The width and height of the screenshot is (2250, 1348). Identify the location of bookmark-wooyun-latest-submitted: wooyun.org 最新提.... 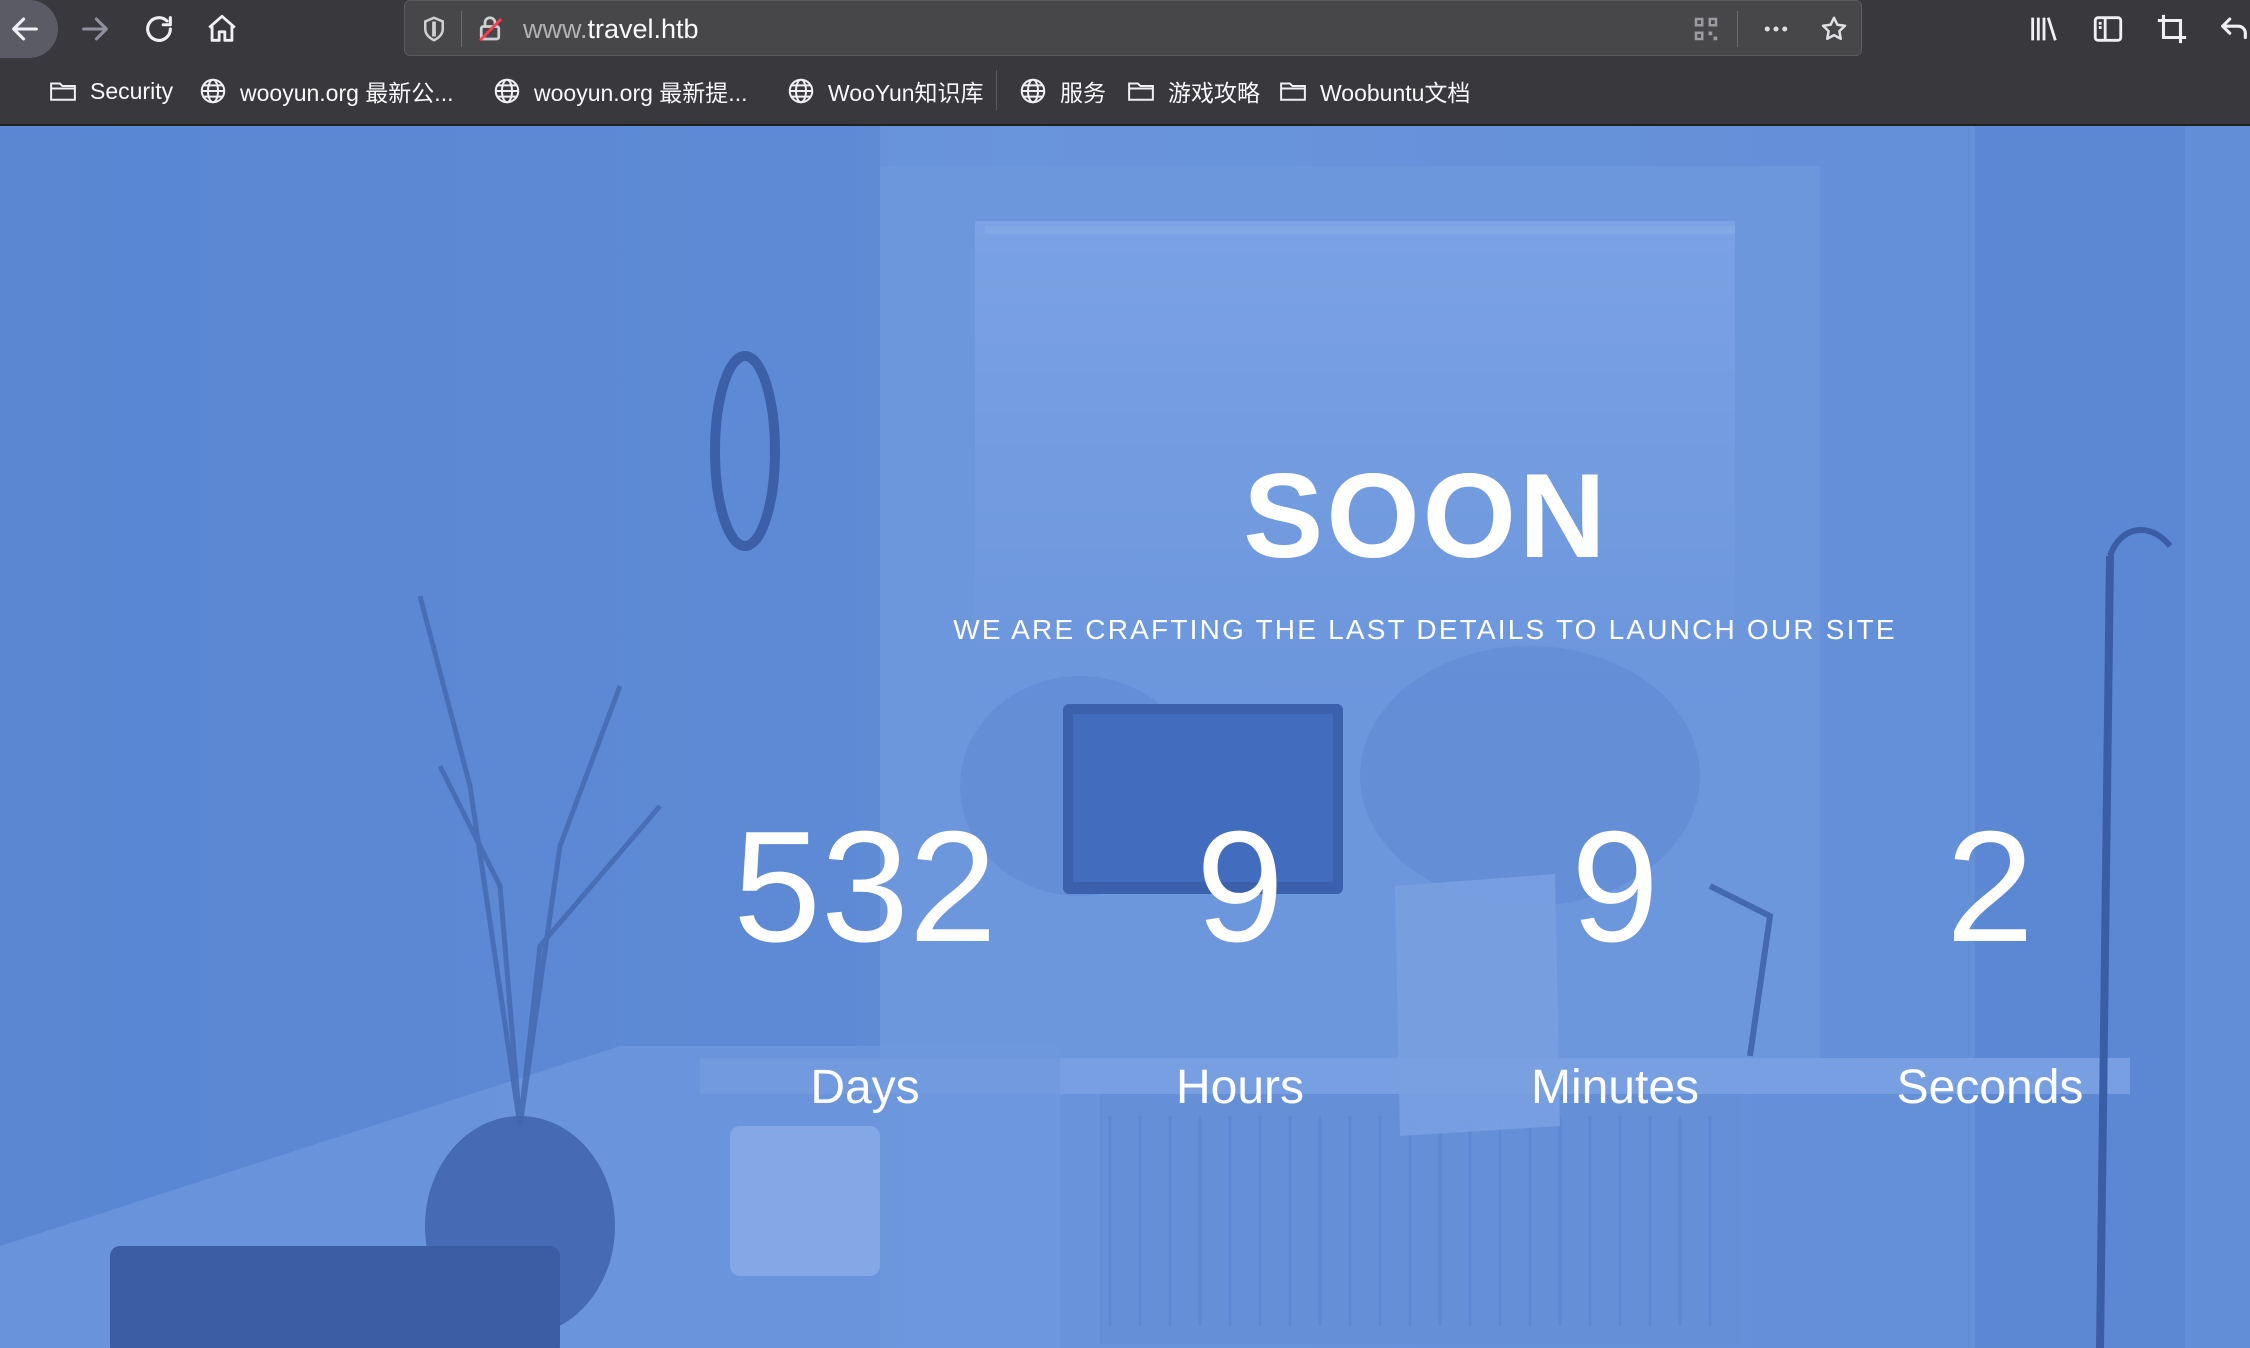
(619, 91).